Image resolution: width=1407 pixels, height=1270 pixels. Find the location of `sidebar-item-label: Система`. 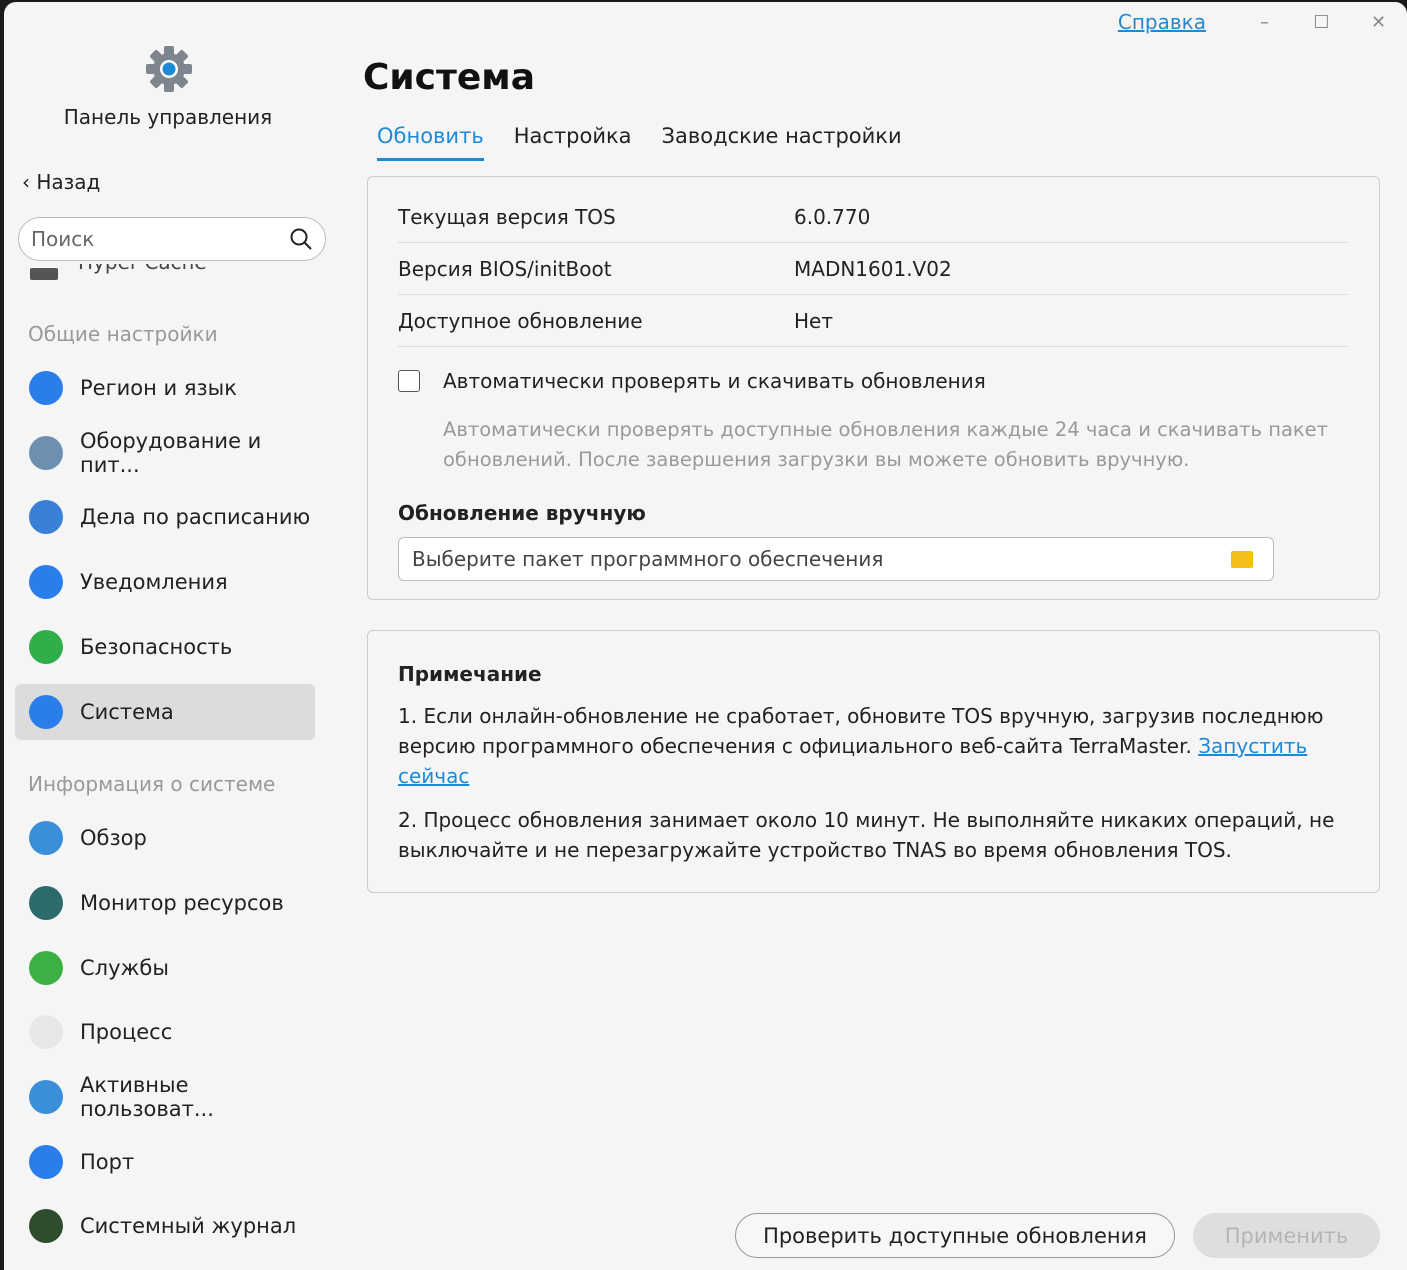

sidebar-item-label: Система is located at coordinates (127, 711).